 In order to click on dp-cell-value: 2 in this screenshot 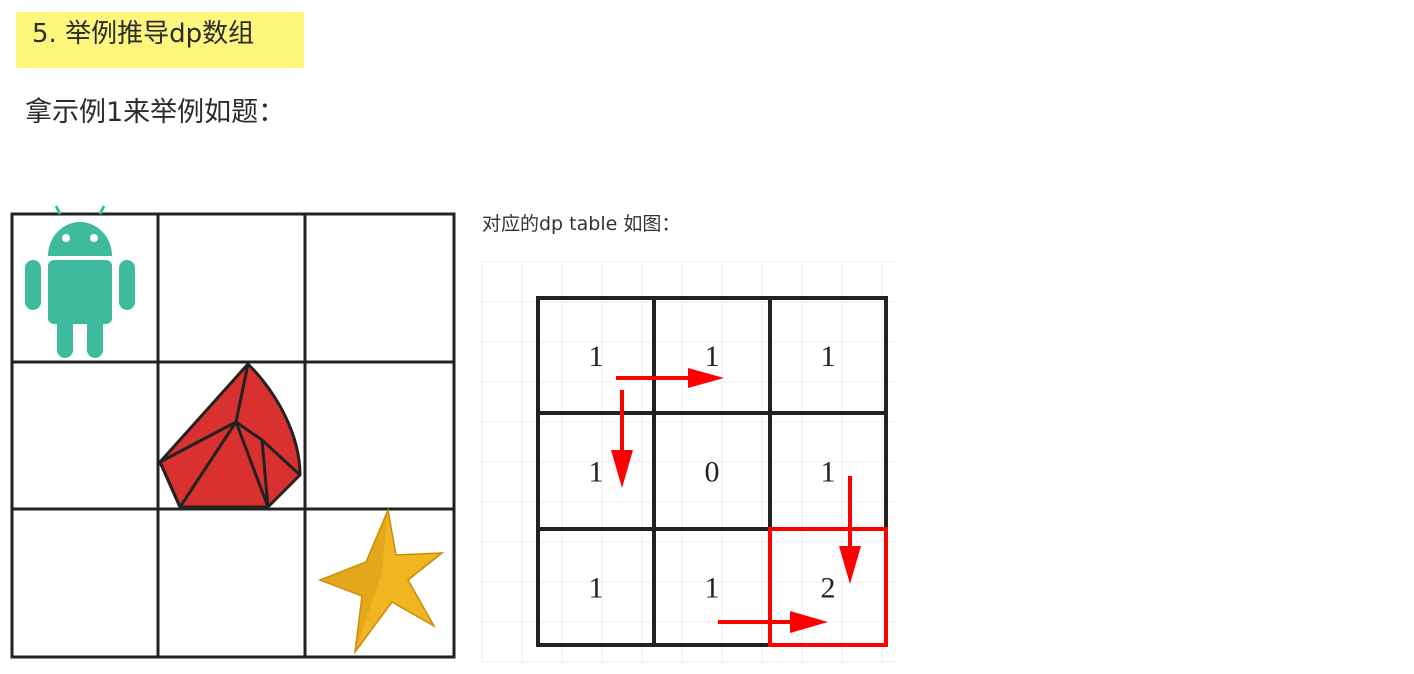, I will do `click(828, 587)`.